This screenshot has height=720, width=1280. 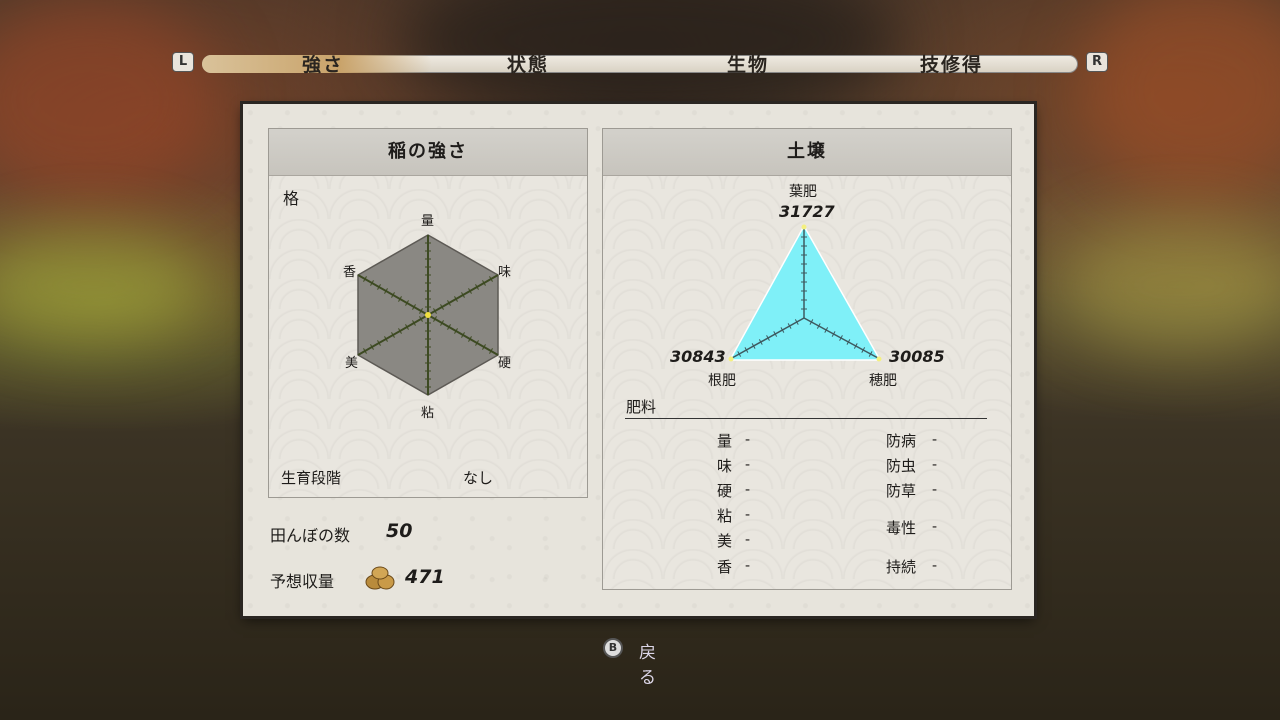 What do you see at coordinates (883, 381) in the screenshot?
I see `ear-fertilizer-label: 穂肥` at bounding box center [883, 381].